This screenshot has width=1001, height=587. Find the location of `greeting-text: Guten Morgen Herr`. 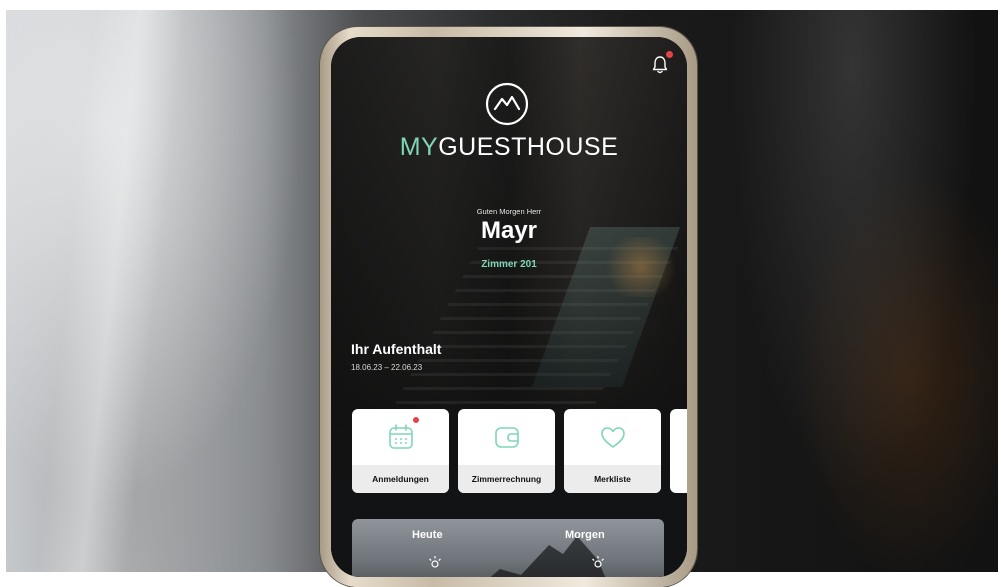

greeting-text: Guten Morgen Herr is located at coordinates (509, 211).